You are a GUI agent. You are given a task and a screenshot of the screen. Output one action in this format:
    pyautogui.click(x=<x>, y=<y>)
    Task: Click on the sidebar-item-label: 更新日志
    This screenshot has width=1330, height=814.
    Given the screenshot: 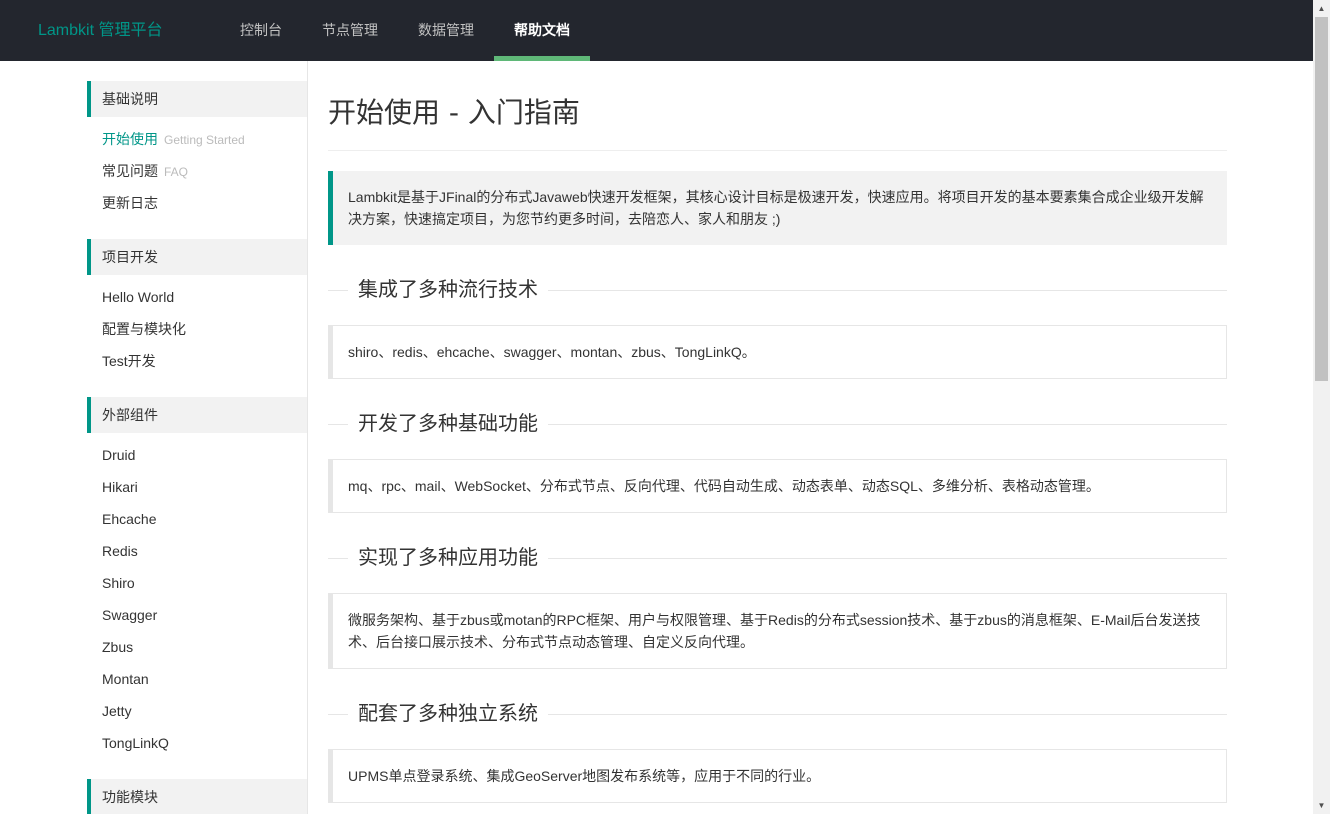 What is the action you would take?
    pyautogui.click(x=130, y=203)
    